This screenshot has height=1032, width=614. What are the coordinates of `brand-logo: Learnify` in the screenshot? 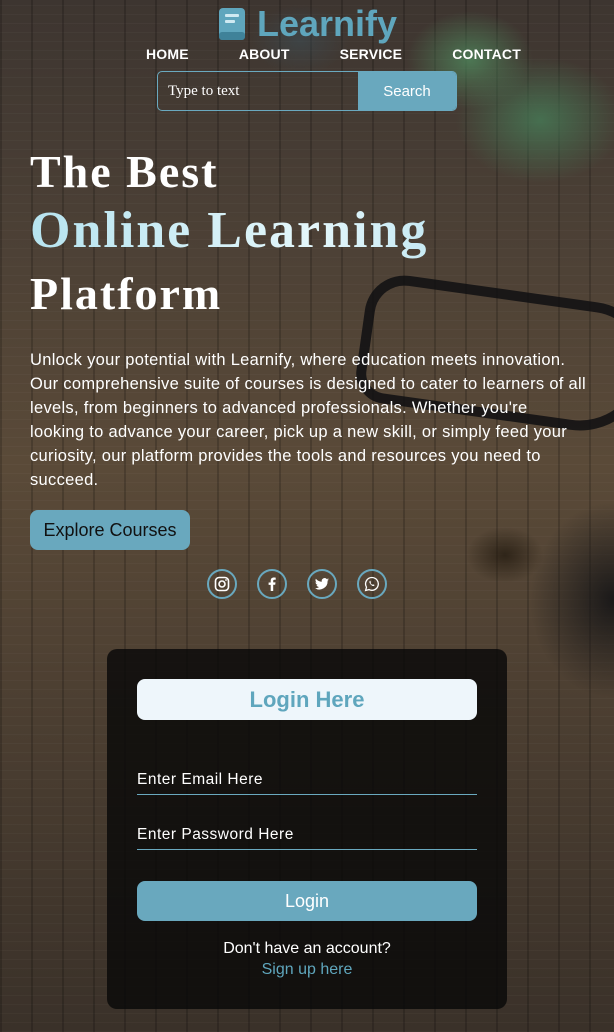 It's located at (307, 23).